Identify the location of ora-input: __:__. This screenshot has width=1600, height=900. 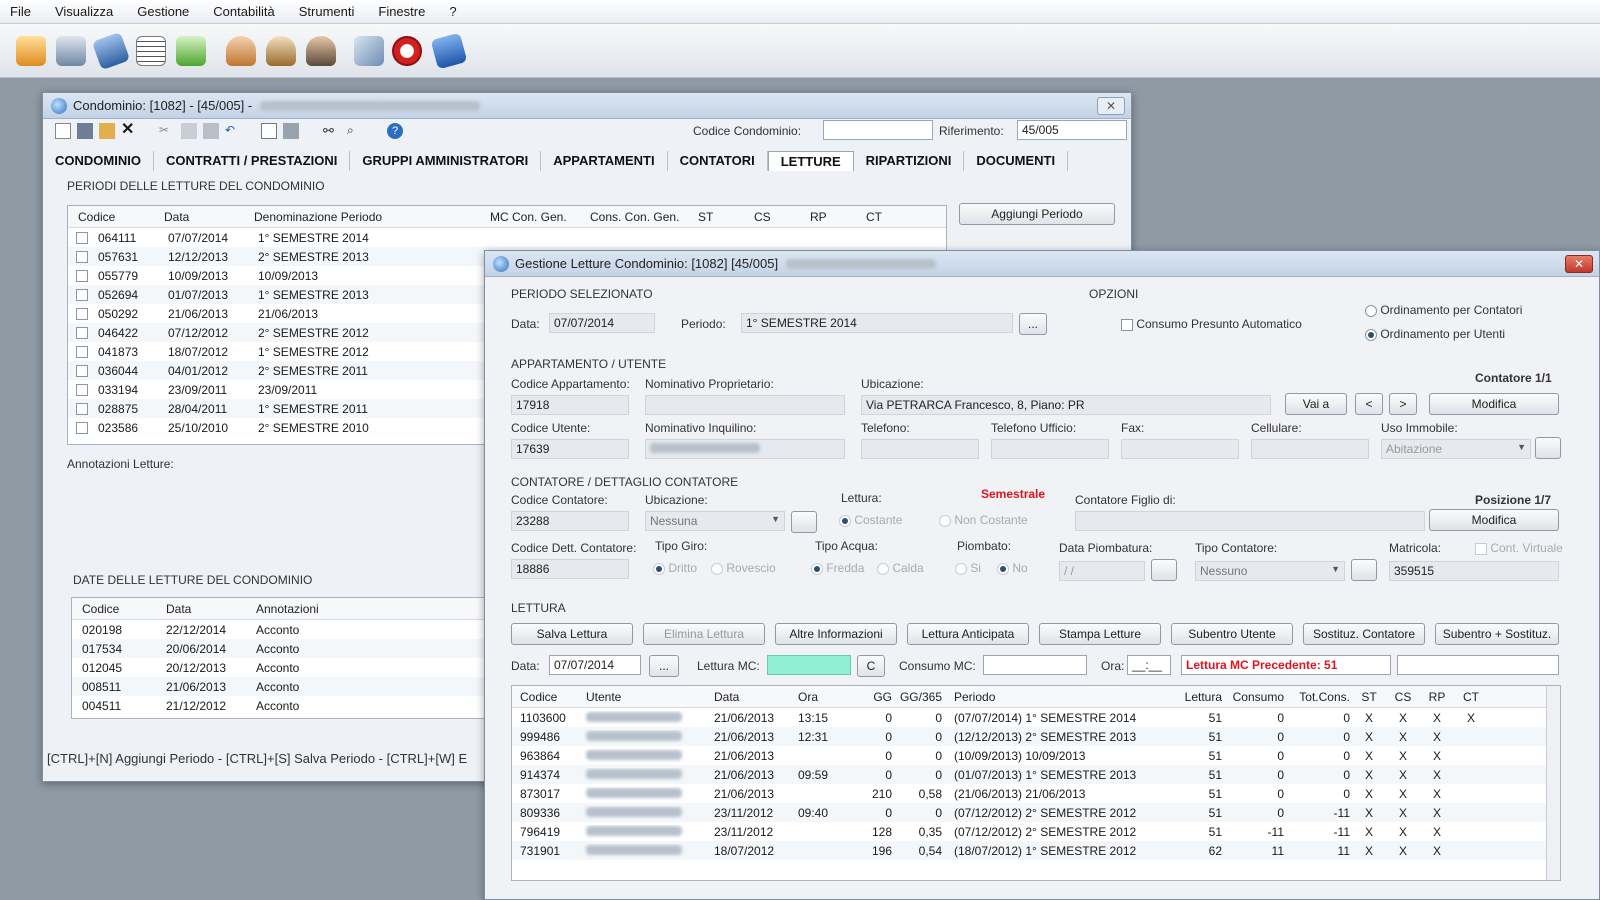
(1149, 665).